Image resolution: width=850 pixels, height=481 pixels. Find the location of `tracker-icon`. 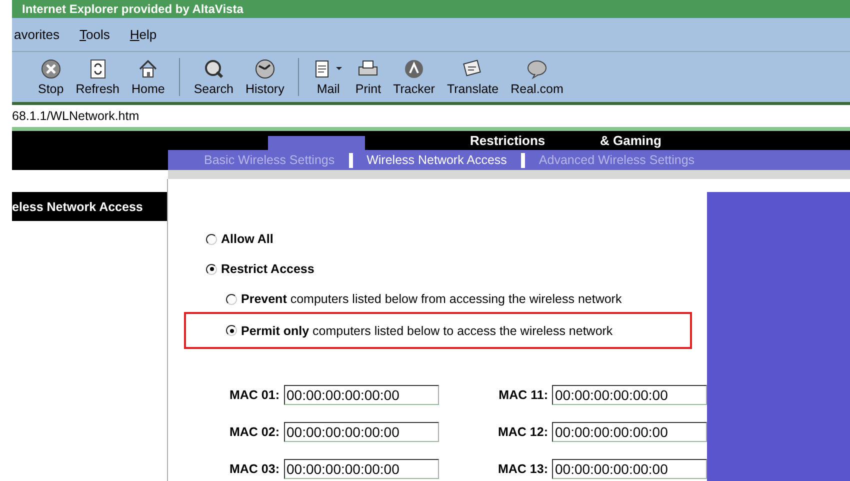

tracker-icon is located at coordinates (414, 69).